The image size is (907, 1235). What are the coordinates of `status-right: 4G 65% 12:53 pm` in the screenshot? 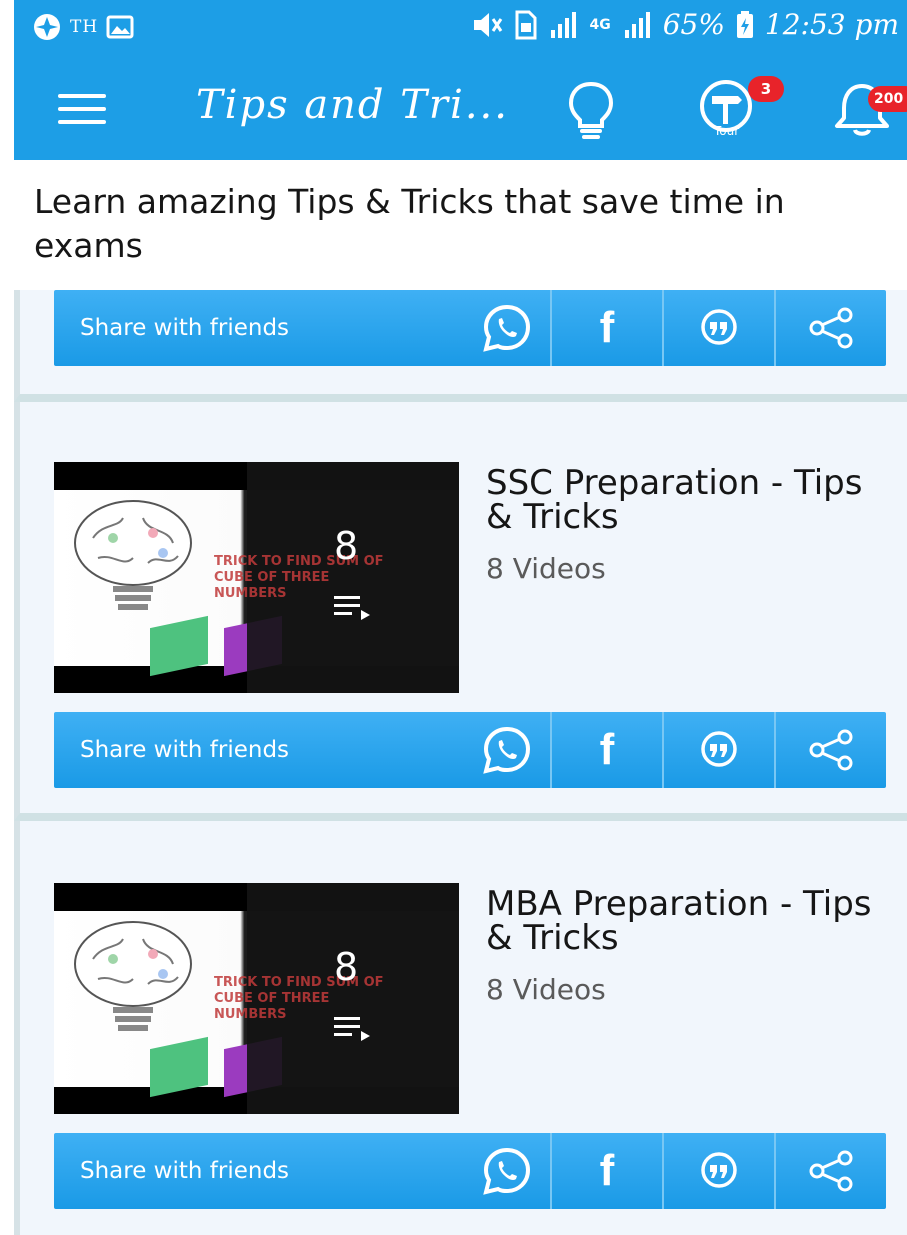 It's located at (685, 24).